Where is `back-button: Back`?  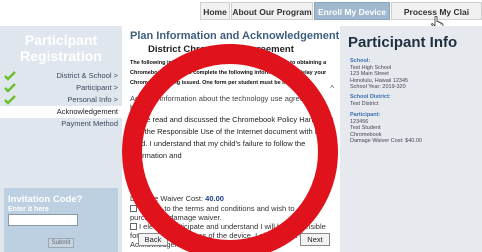
back-button: Back is located at coordinates (153, 239).